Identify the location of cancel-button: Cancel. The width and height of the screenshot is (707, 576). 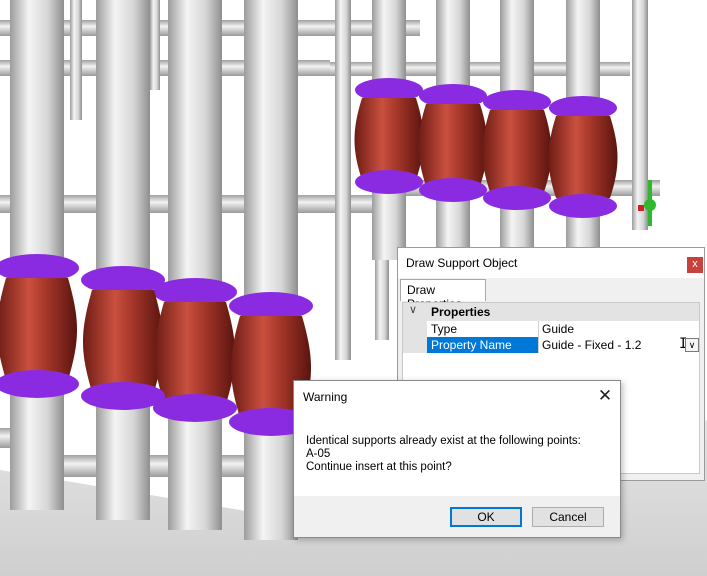
(568, 517).